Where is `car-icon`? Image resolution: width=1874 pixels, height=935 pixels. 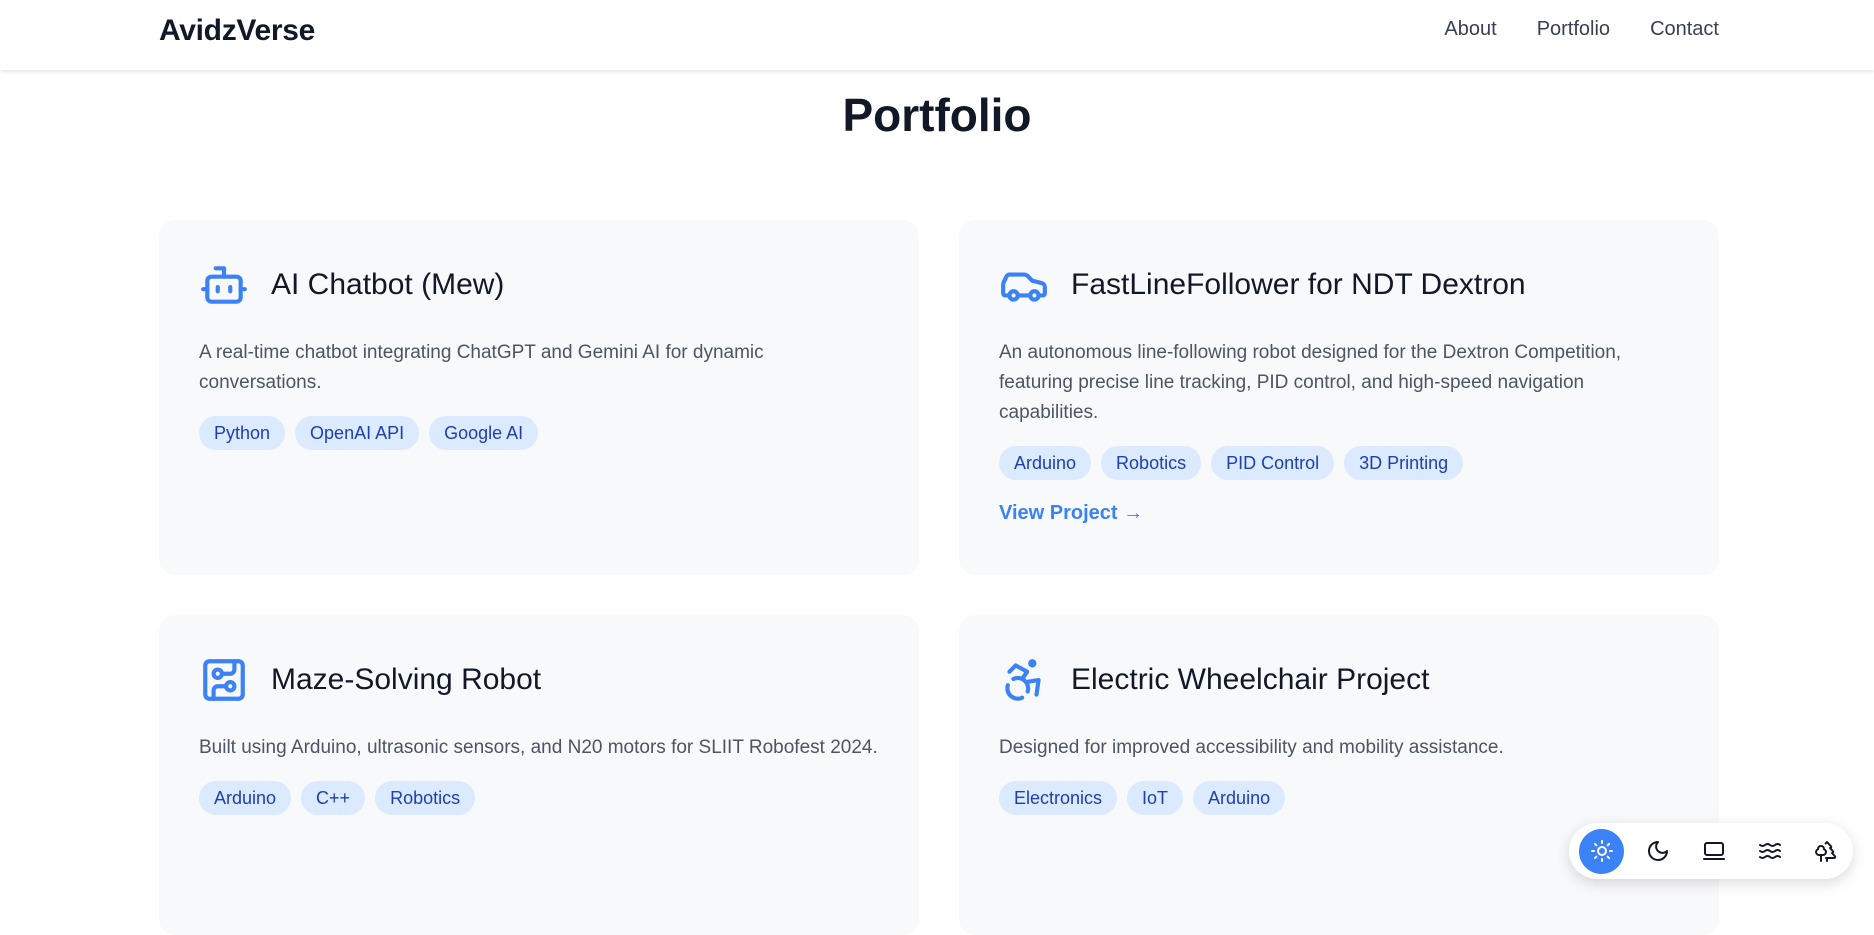 car-icon is located at coordinates (1024, 285).